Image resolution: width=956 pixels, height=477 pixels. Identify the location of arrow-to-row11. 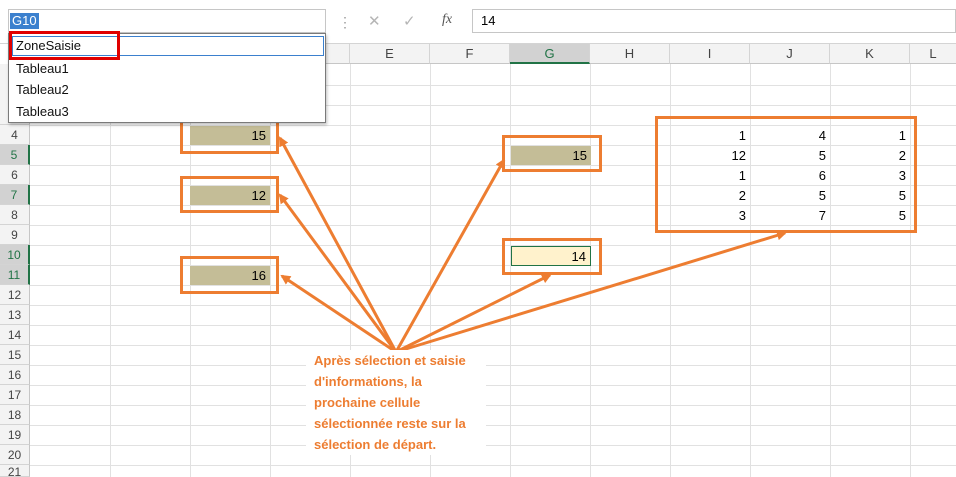
(338, 314).